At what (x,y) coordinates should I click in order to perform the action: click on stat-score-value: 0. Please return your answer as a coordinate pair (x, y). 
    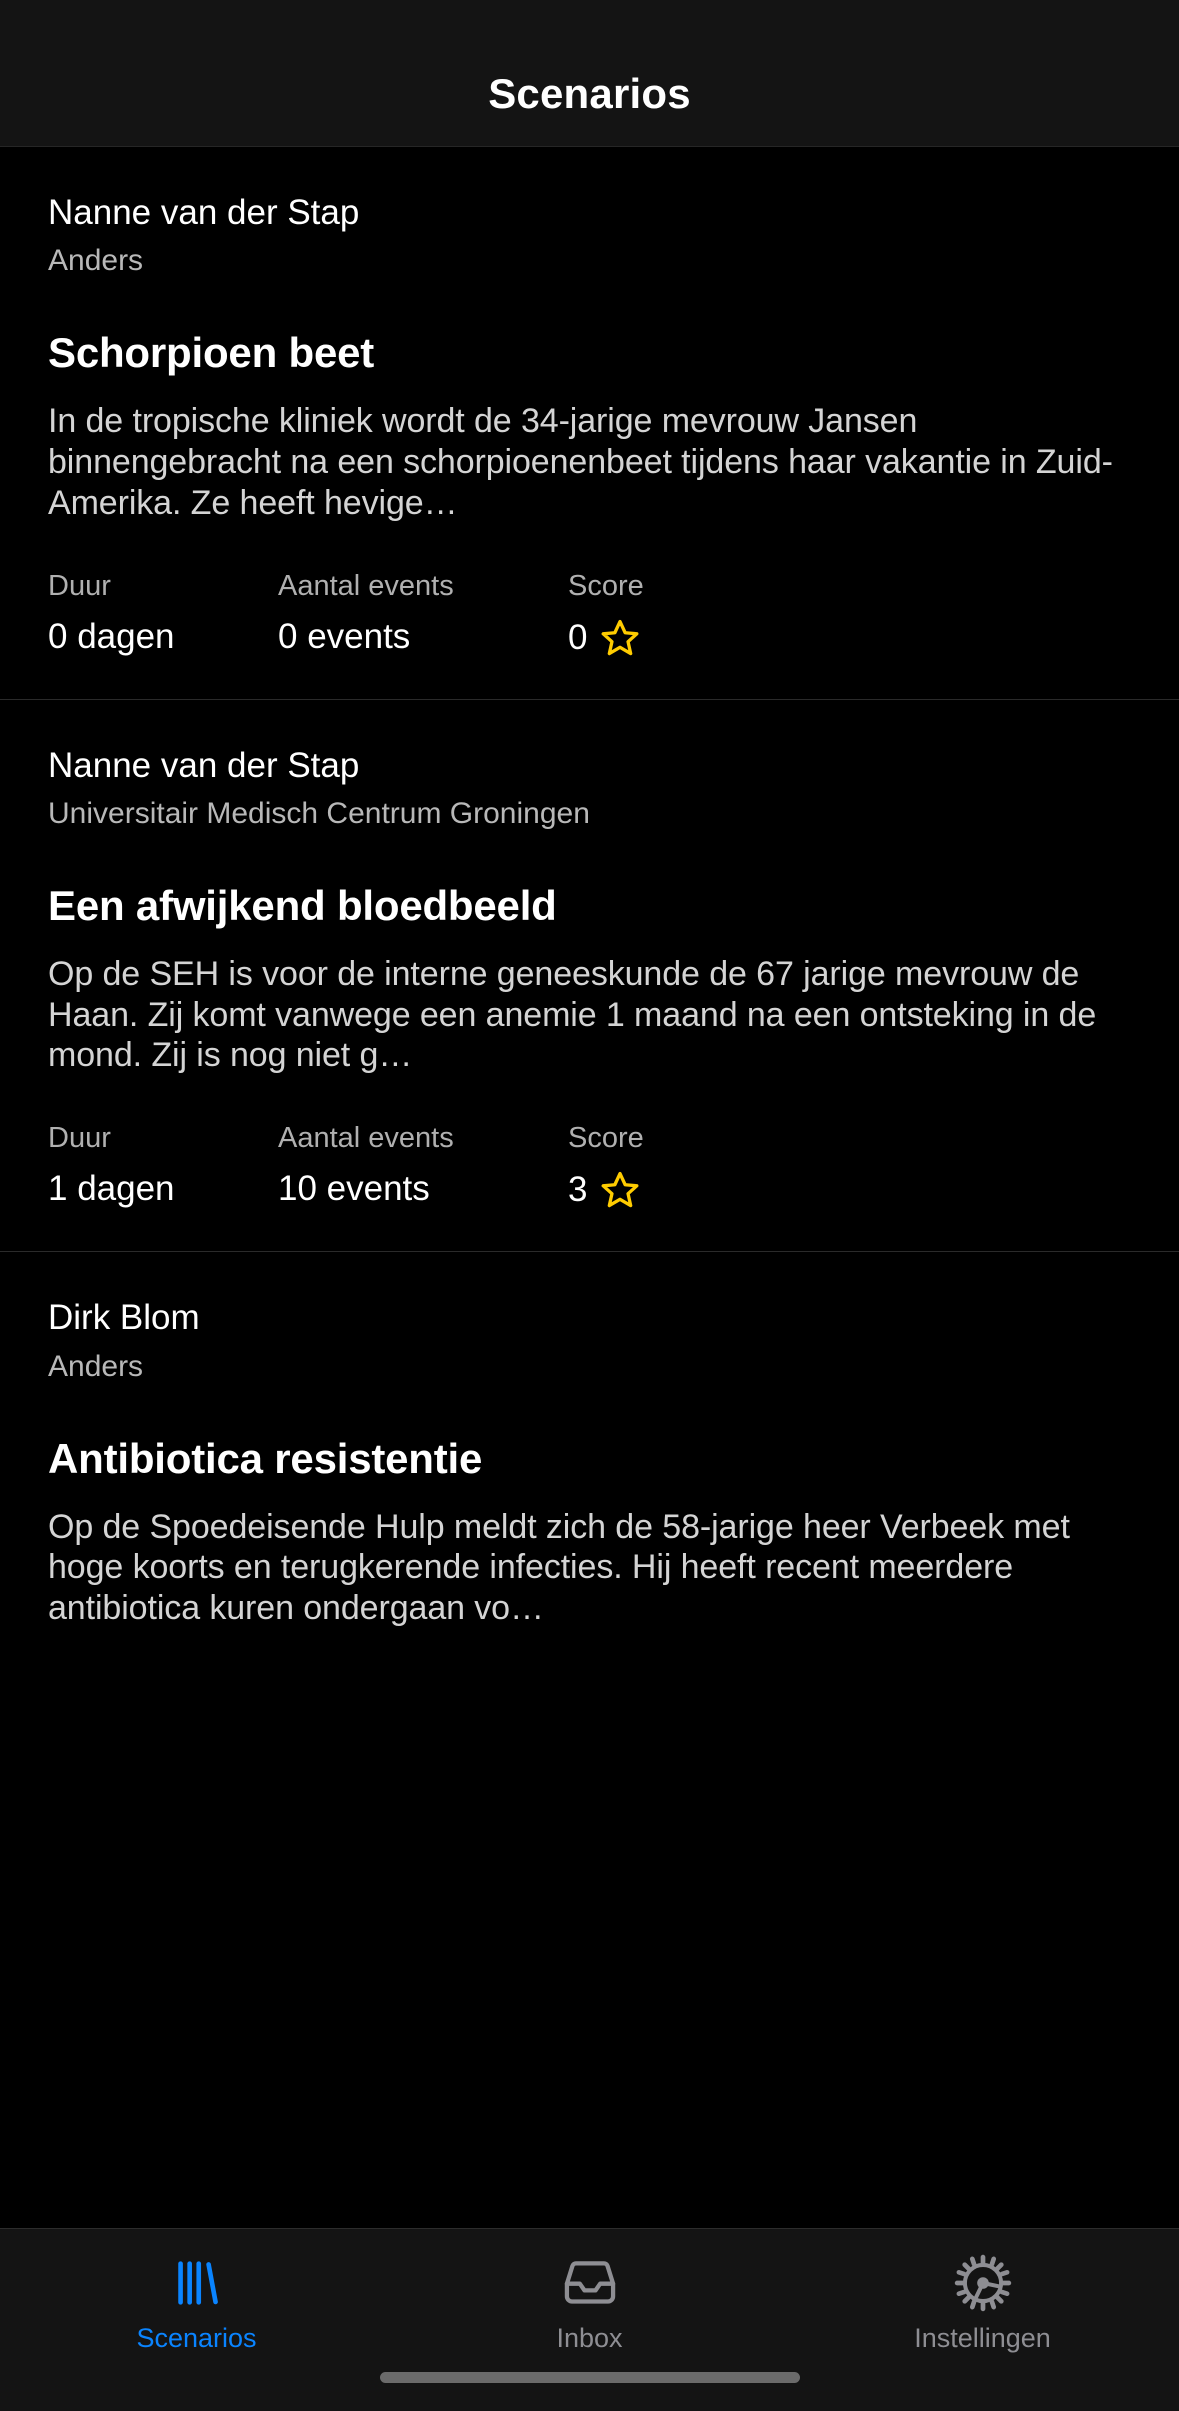
    Looking at the image, I should click on (578, 637).